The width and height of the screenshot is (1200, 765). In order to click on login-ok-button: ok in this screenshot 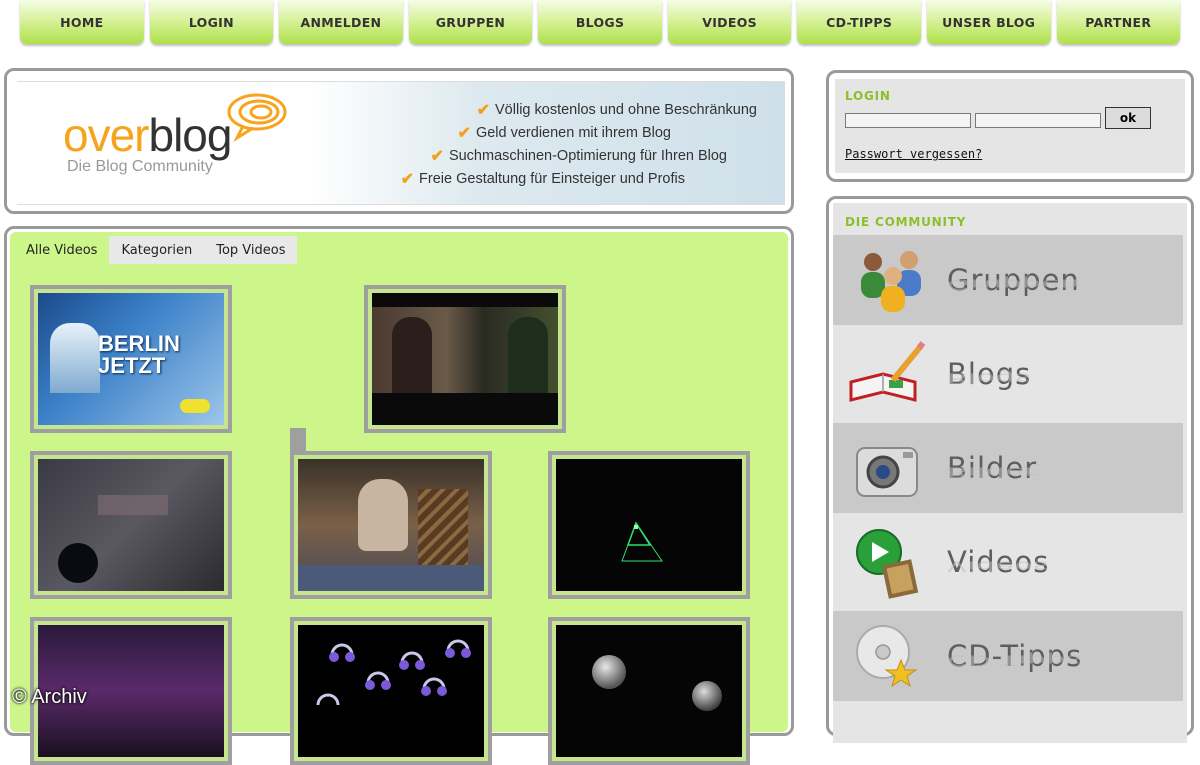, I will do `click(1128, 118)`.